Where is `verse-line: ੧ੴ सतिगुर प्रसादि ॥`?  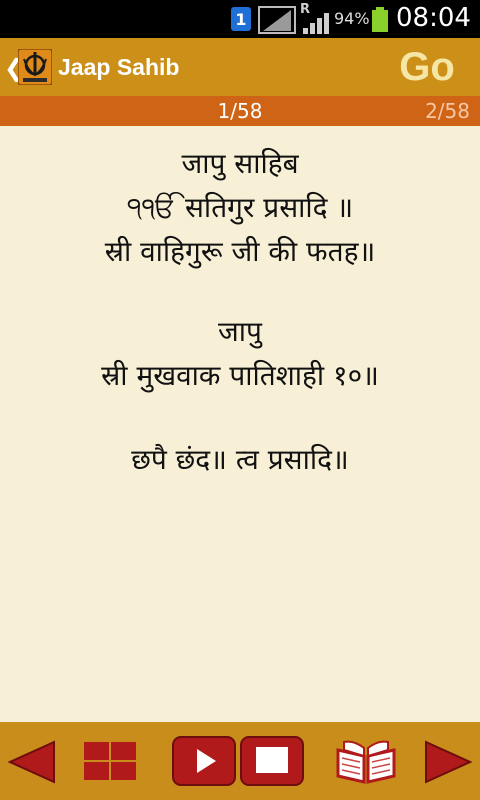
verse-line: ੧ੴ सतिगुर प्रसादि ॥ is located at coordinates (240, 207).